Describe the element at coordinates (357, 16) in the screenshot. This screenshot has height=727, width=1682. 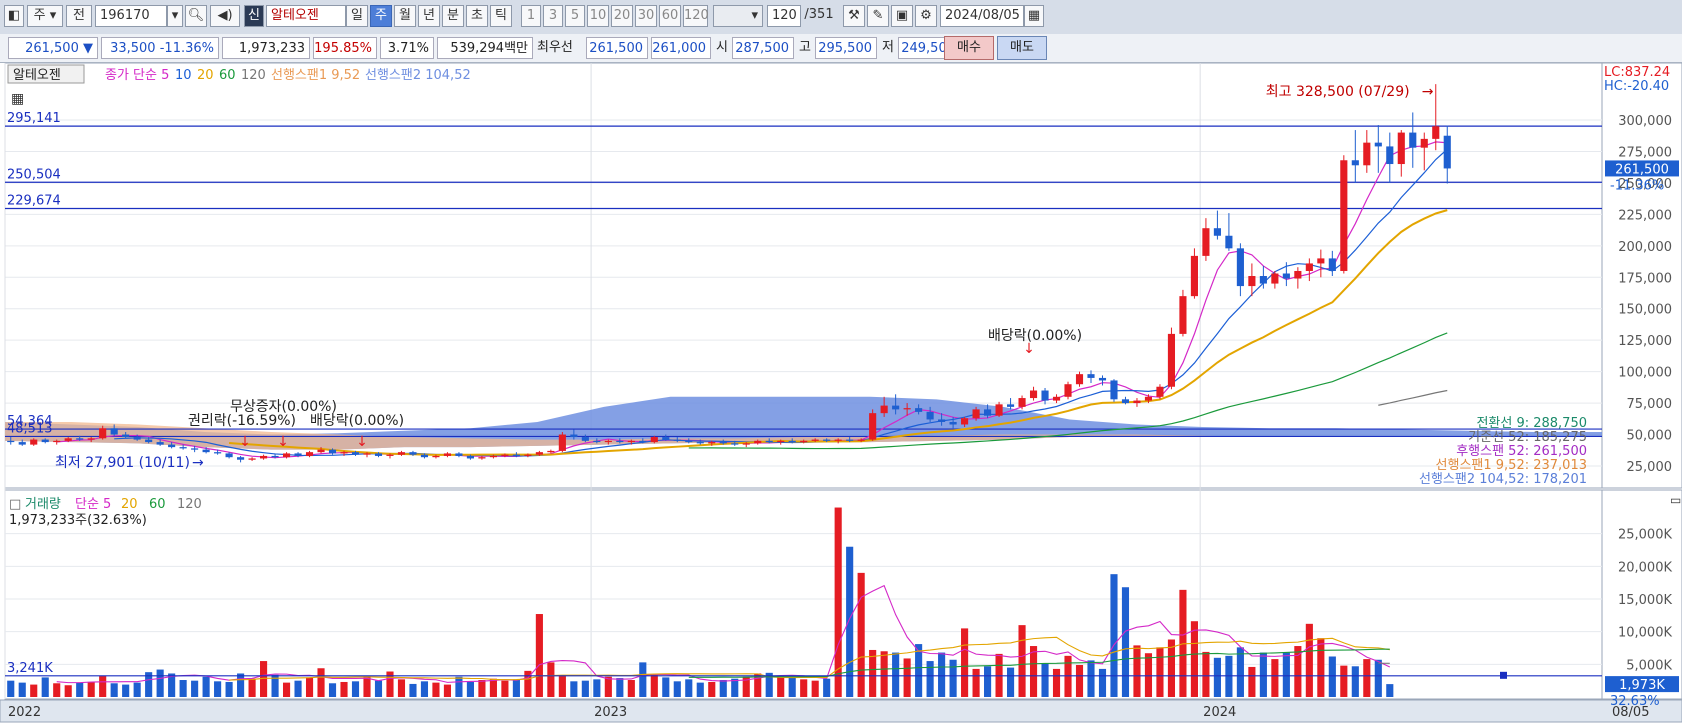
I see `period-tab-0: 일` at that location.